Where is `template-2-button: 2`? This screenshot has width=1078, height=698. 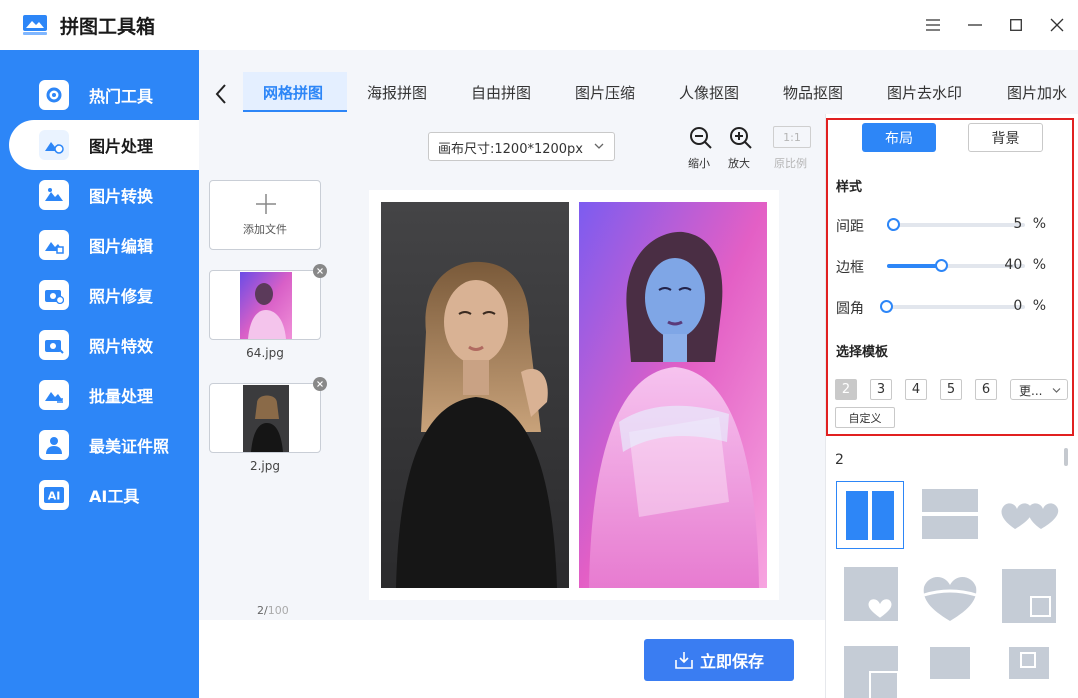
template-2-button: 2 is located at coordinates (846, 389).